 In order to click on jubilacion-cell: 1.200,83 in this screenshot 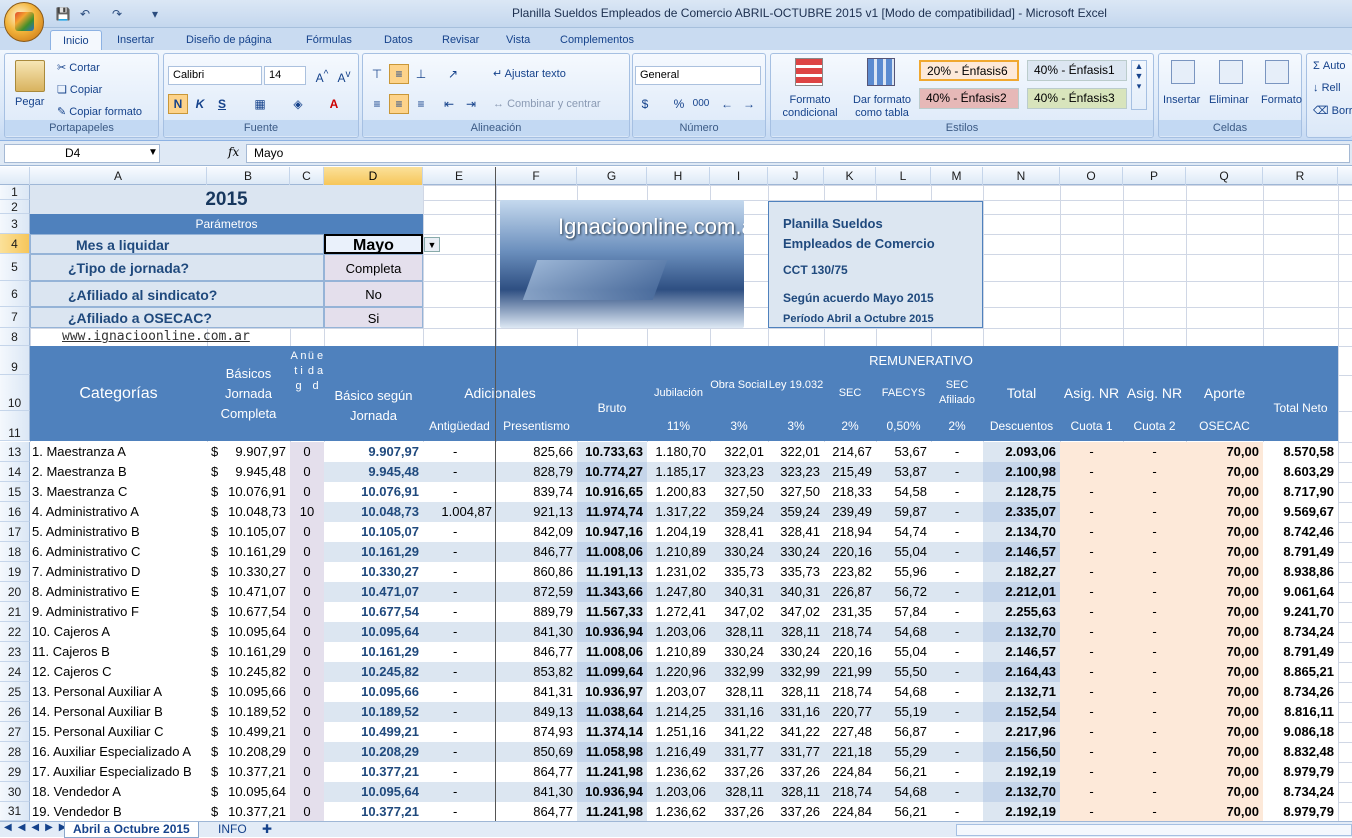, I will do `click(678, 492)`.